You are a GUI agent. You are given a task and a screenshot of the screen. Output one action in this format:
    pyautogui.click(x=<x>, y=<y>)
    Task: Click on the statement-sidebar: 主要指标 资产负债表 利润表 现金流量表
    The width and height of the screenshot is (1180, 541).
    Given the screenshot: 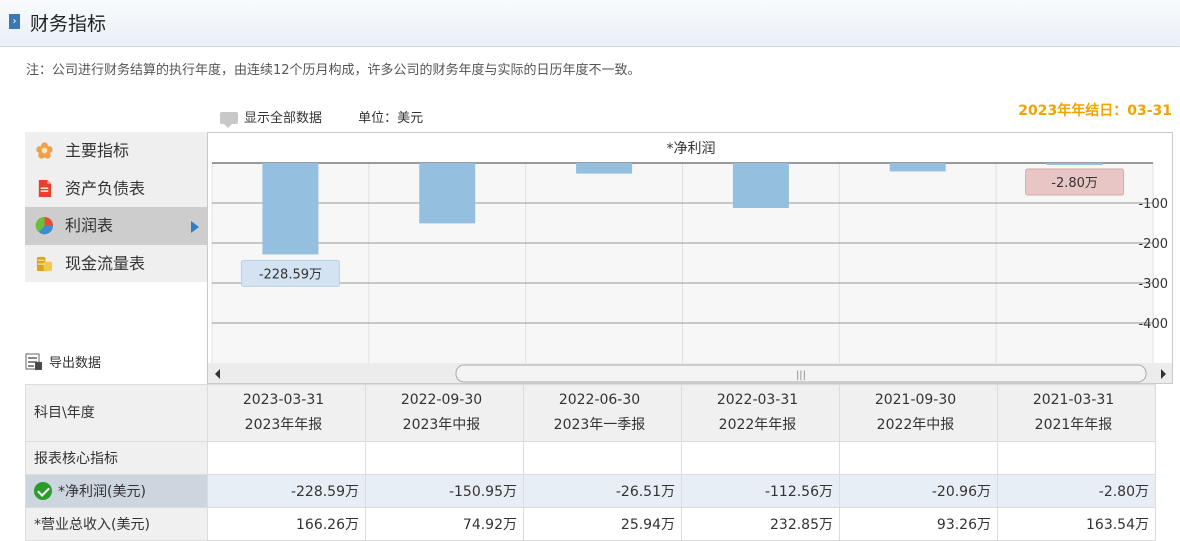 What is the action you would take?
    pyautogui.click(x=116, y=207)
    